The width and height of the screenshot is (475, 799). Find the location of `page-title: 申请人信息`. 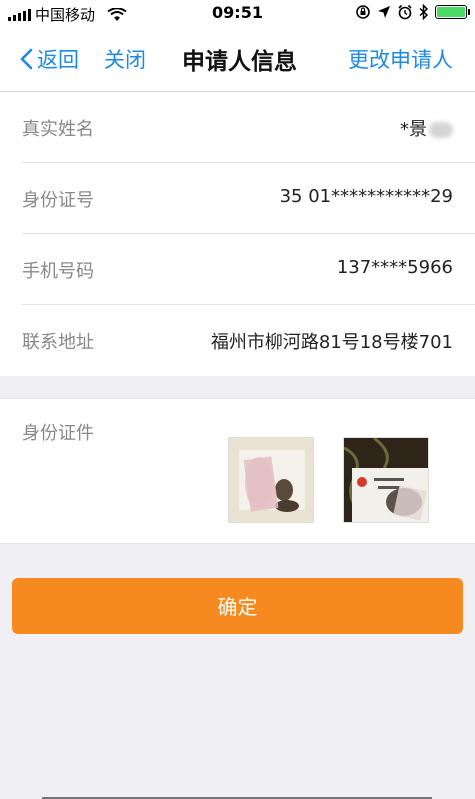

page-title: 申请人信息 is located at coordinates (239, 62).